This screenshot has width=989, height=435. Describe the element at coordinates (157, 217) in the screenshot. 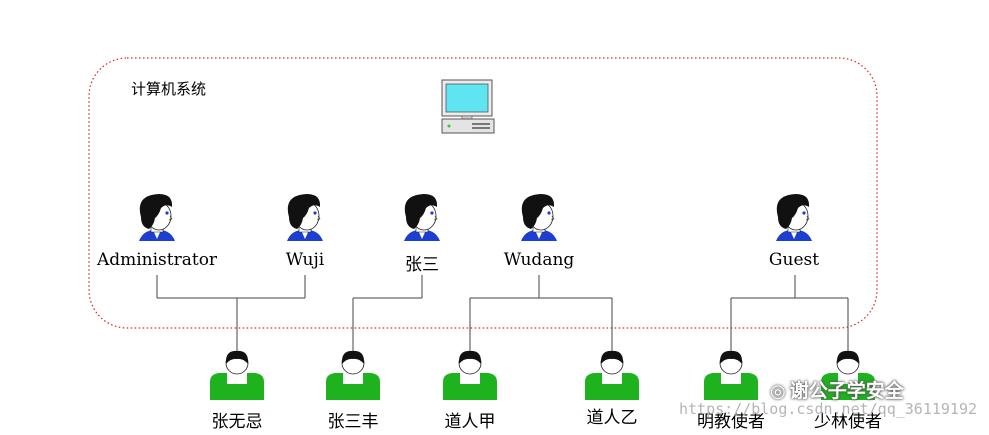

I see `account-administrator-icon` at that location.